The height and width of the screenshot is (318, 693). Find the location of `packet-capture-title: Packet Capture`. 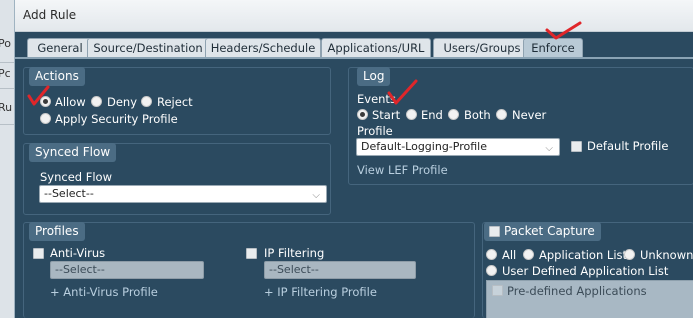

packet-capture-title: Packet Capture is located at coordinates (542, 231).